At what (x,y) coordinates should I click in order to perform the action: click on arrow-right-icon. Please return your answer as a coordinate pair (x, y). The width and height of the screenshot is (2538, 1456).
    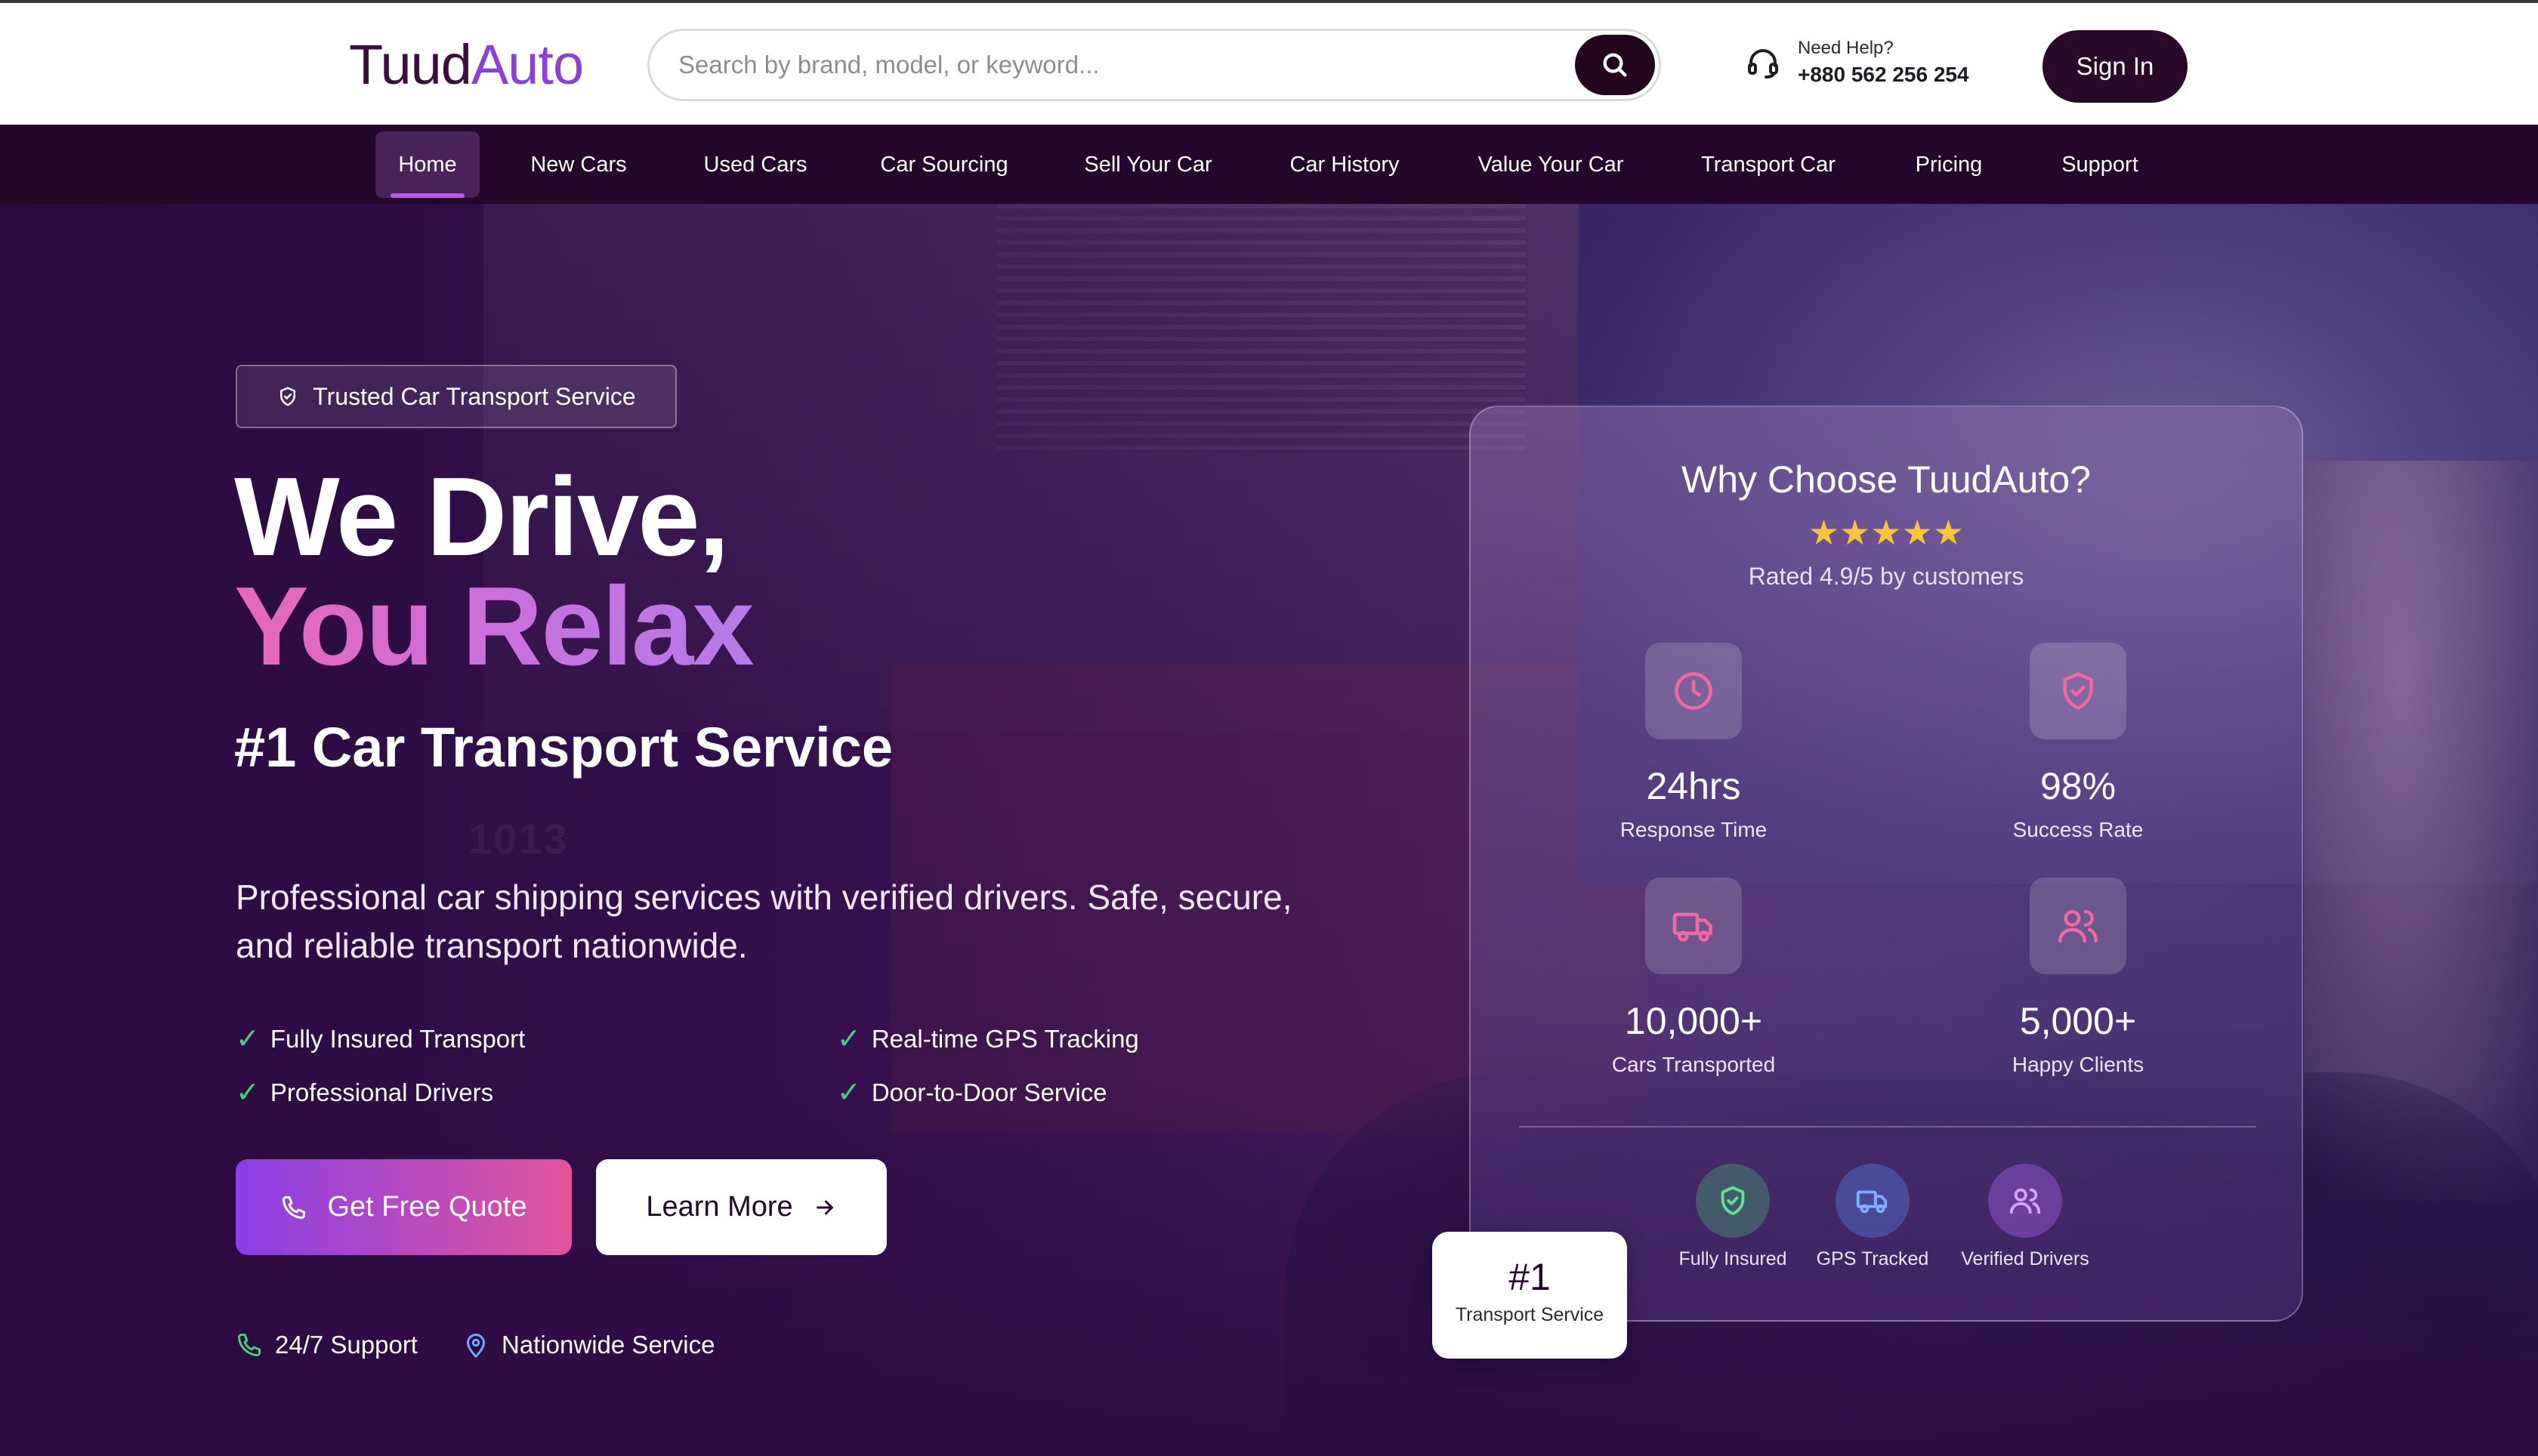
    Looking at the image, I should click on (825, 1207).